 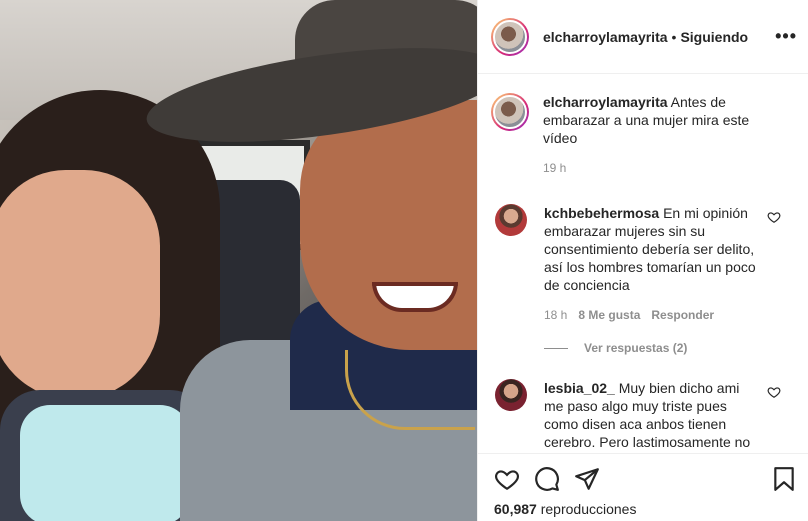 I want to click on heart-icon, so click(x=507, y=479).